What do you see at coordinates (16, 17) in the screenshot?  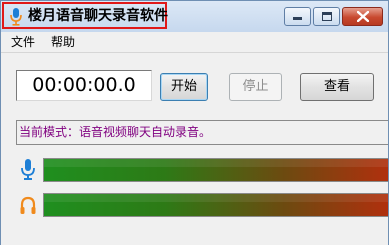 I see `app-microphone-icon` at bounding box center [16, 17].